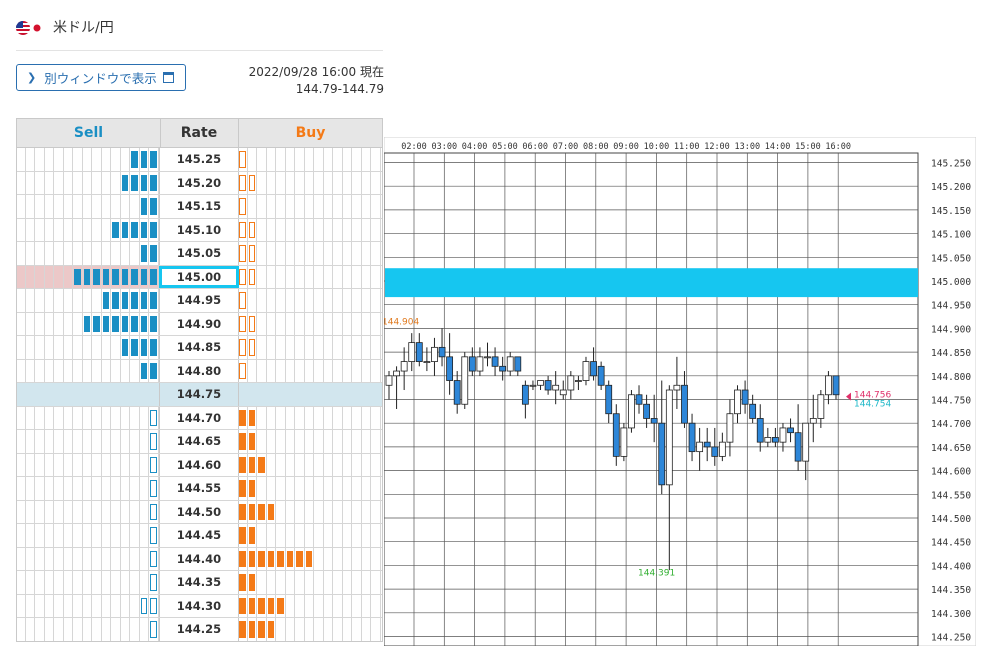 This screenshot has height=661, width=993. What do you see at coordinates (199, 300) in the screenshot?
I see `rate-label: 144.95` at bounding box center [199, 300].